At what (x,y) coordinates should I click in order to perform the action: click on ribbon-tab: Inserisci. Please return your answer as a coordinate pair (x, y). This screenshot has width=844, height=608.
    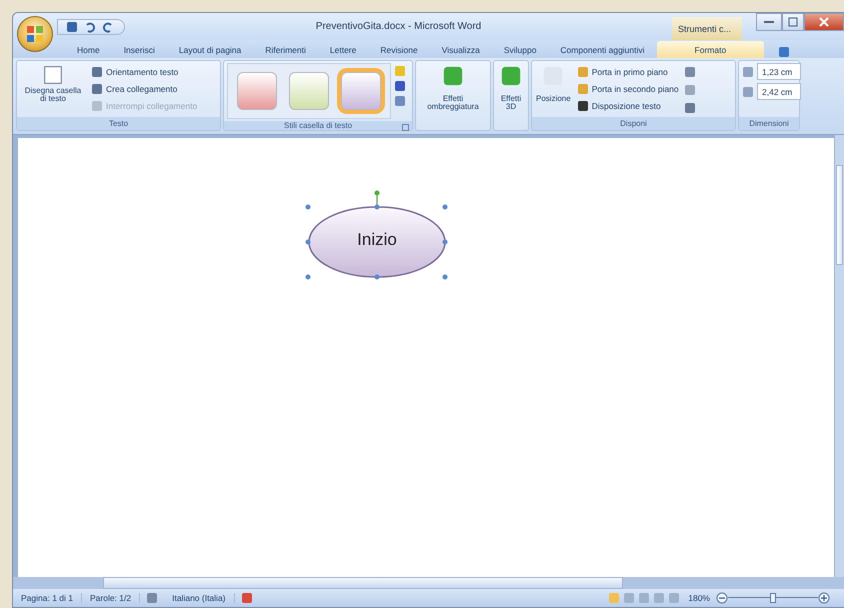
    Looking at the image, I should click on (139, 49).